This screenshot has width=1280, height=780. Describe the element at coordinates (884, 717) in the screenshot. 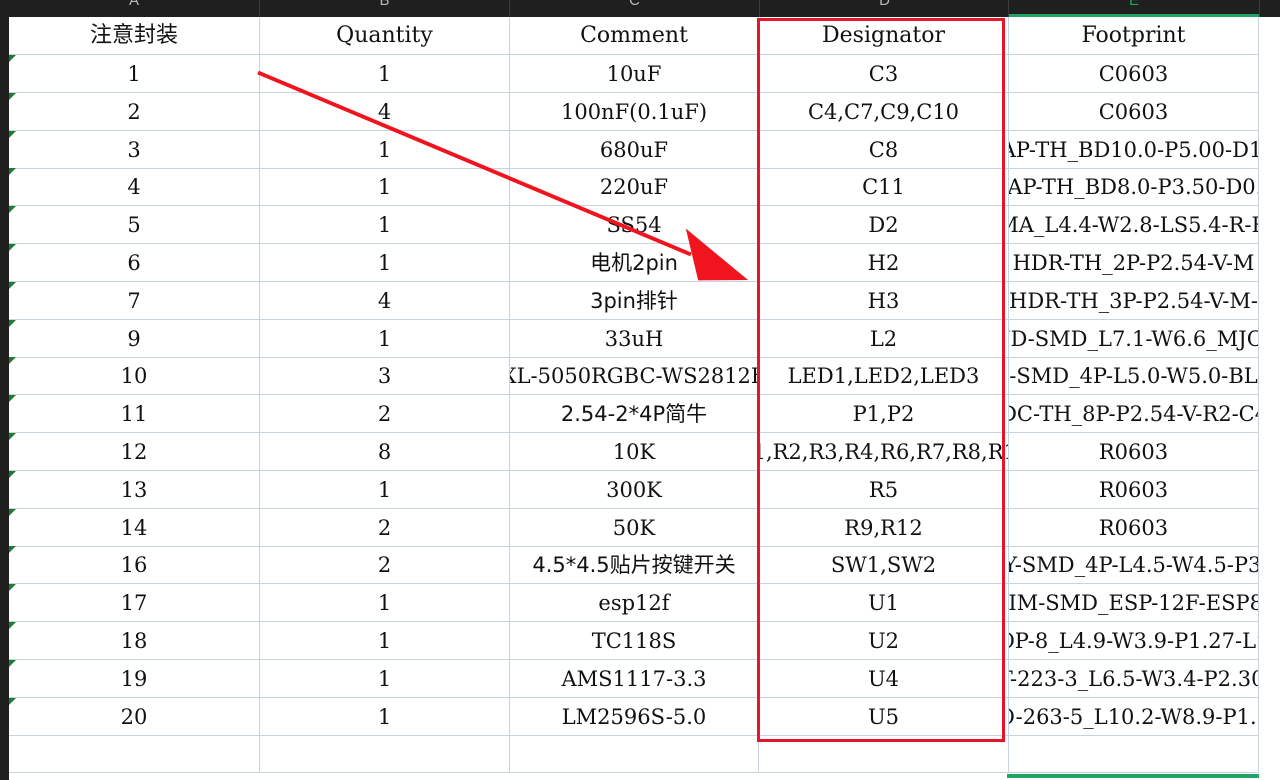

I see `cell-designator: U5` at that location.